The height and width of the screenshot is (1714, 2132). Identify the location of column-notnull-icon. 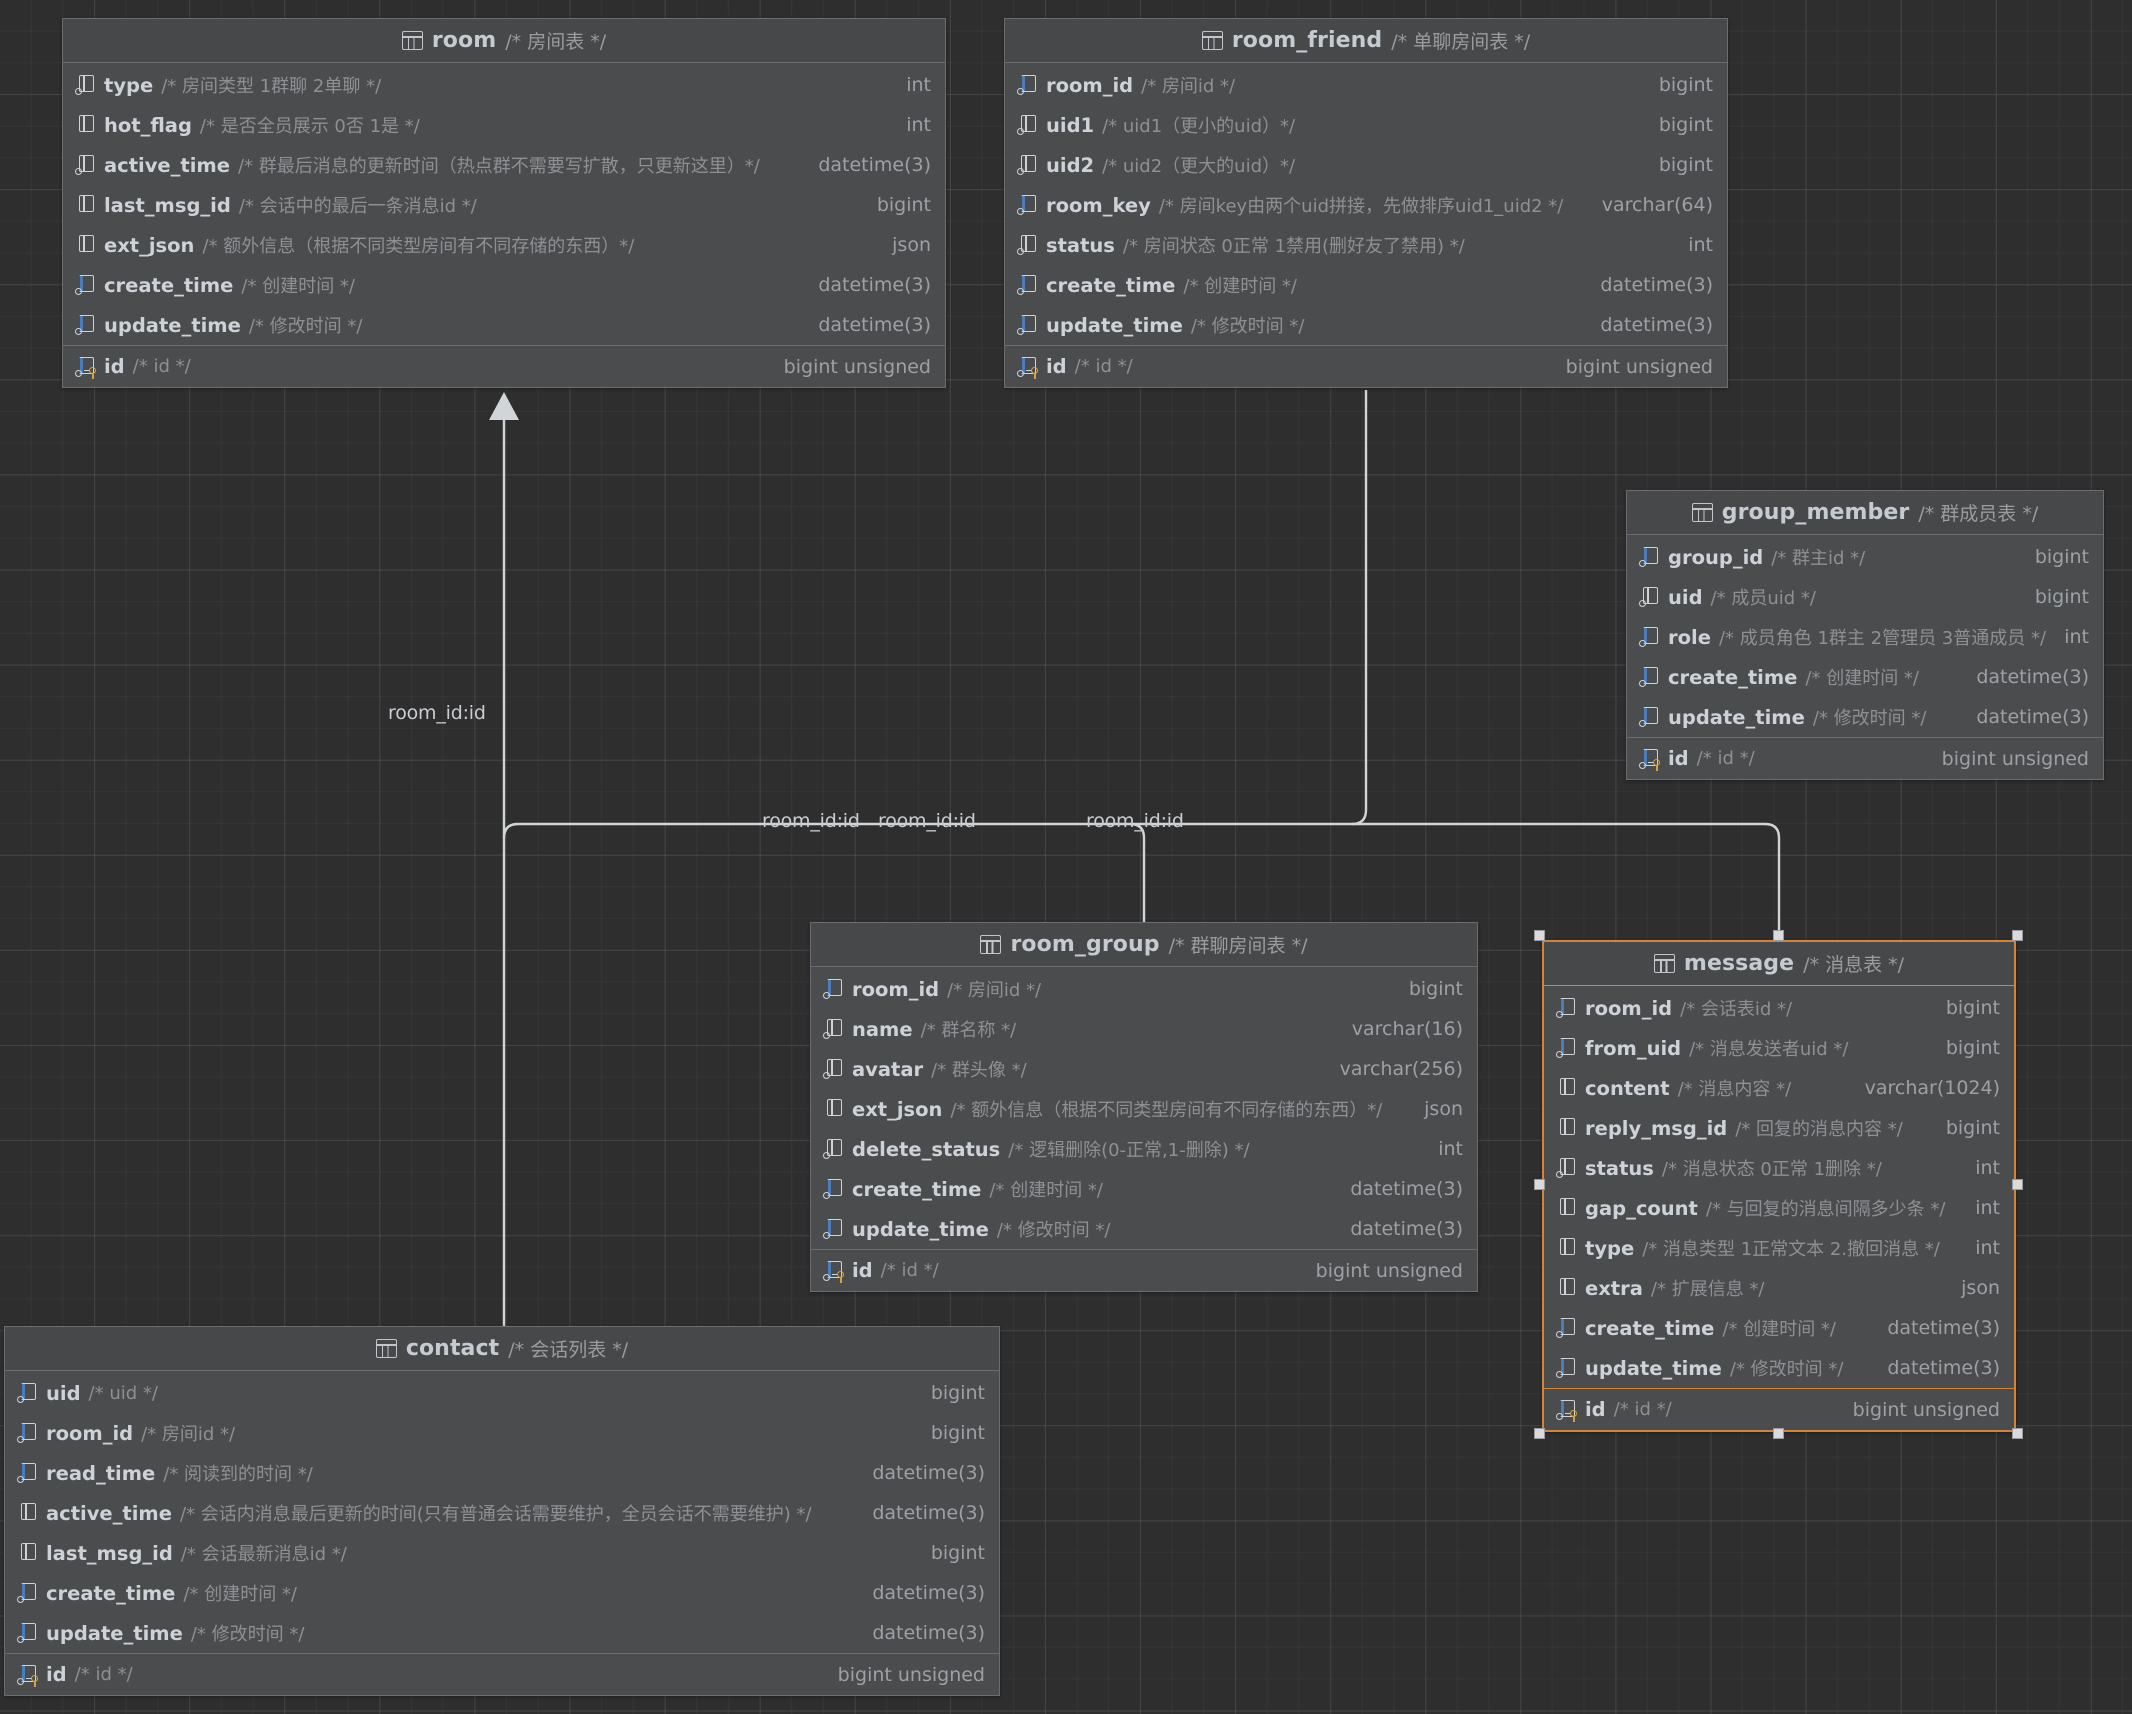
(834, 1029).